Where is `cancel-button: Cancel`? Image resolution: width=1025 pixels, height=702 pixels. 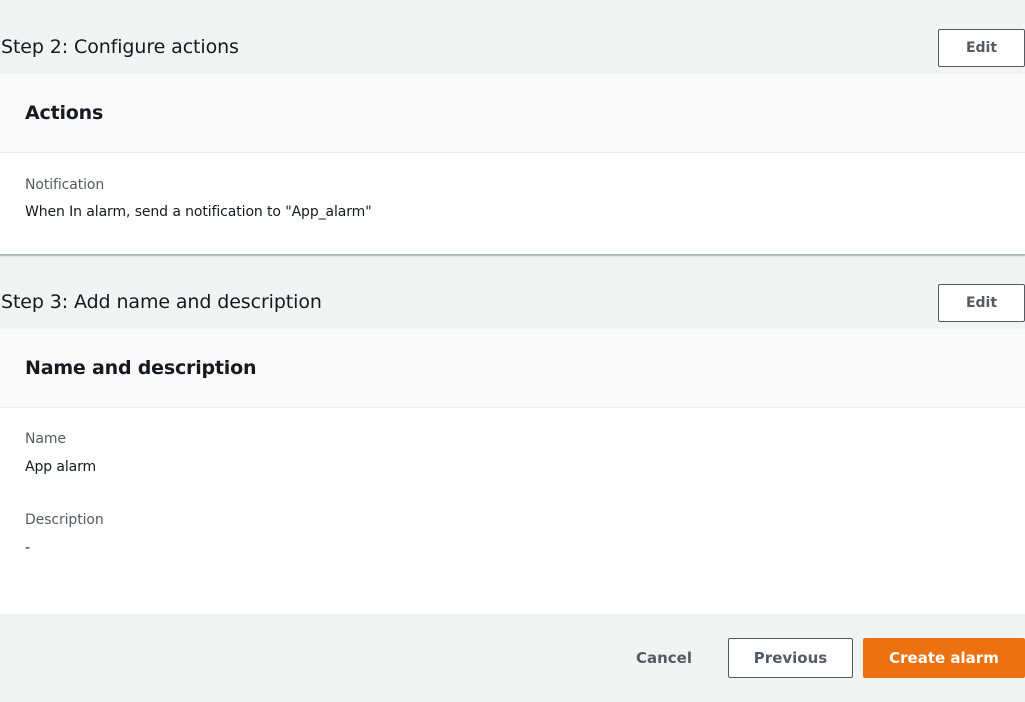 cancel-button: Cancel is located at coordinates (664, 658).